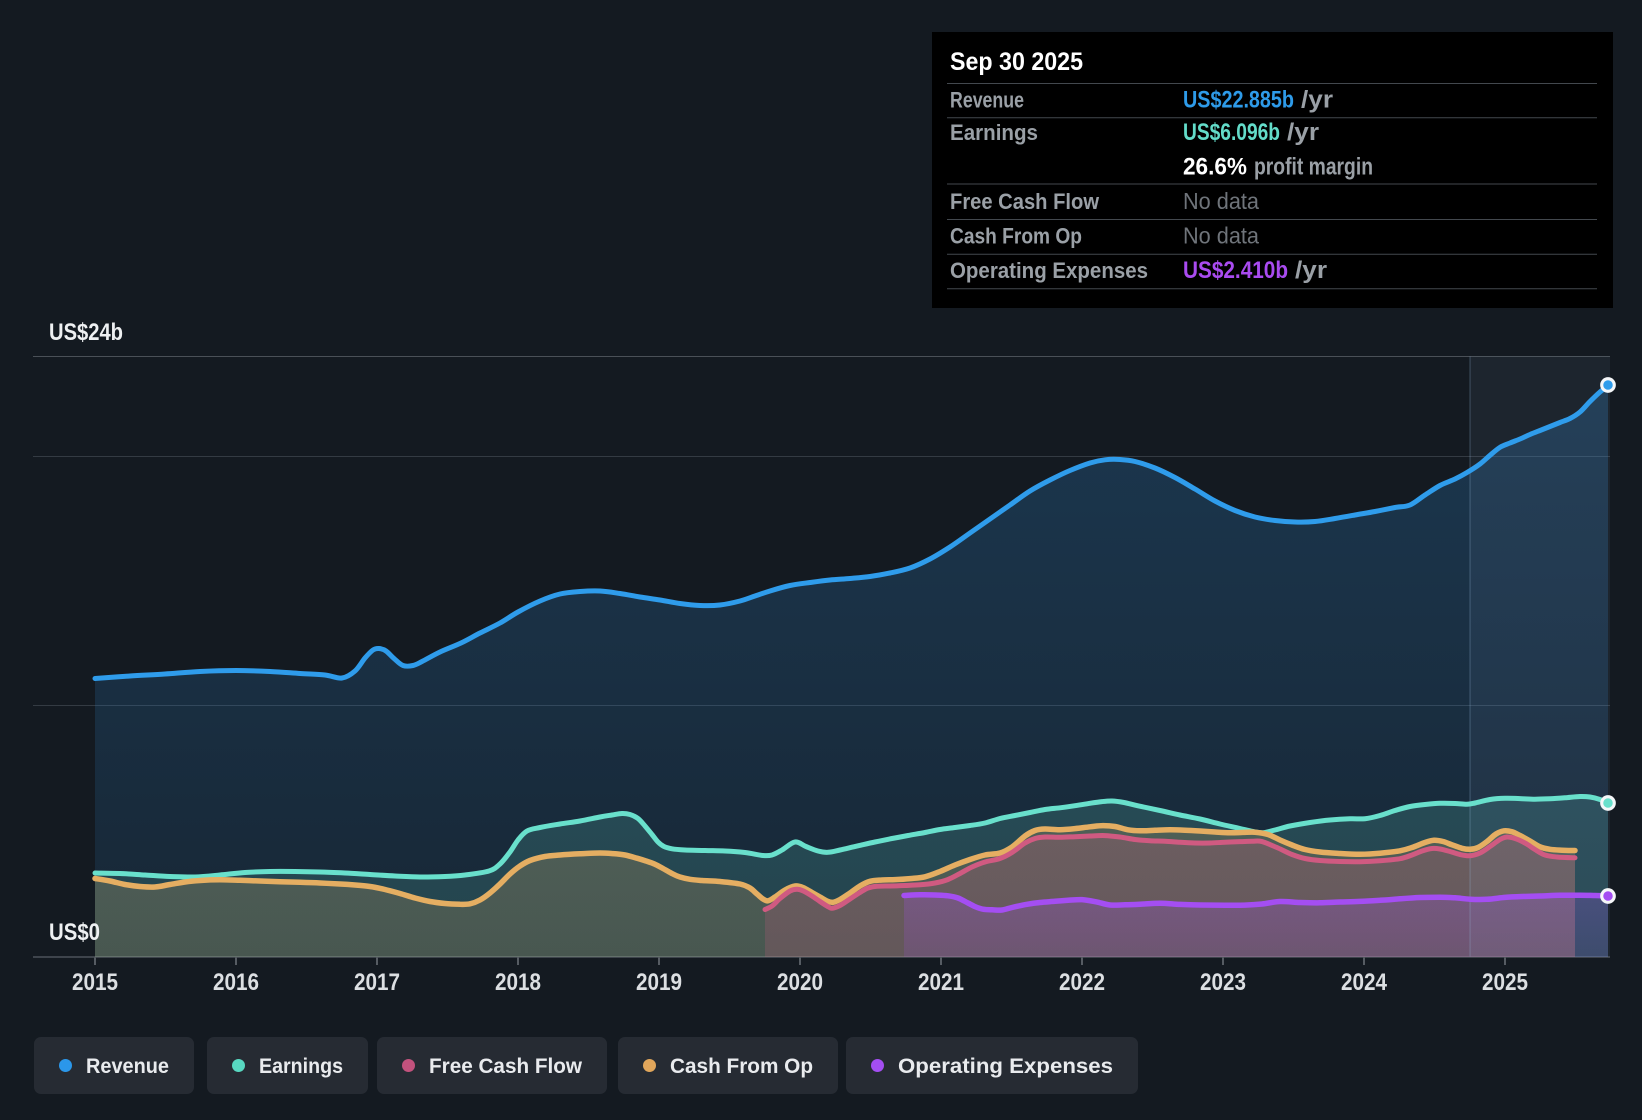  I want to click on svg-text: 26.6%, so click(1215, 167).